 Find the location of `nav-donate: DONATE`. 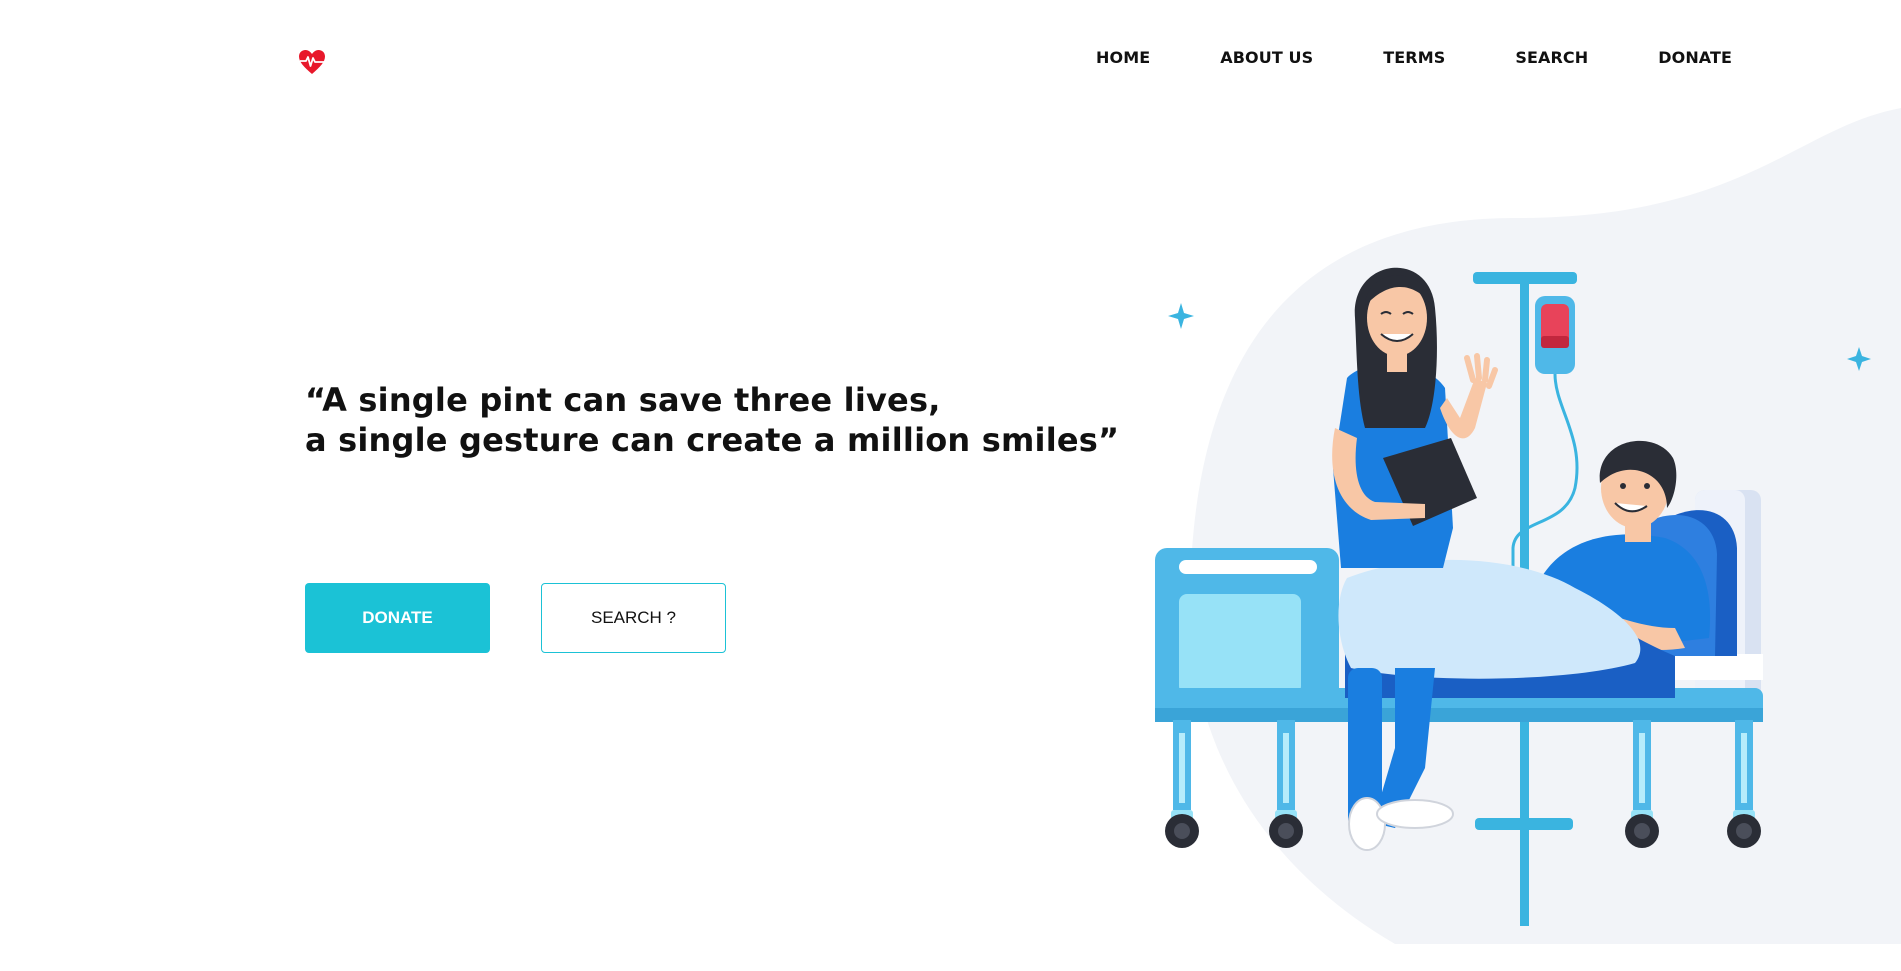

nav-donate: DONATE is located at coordinates (1695, 57).